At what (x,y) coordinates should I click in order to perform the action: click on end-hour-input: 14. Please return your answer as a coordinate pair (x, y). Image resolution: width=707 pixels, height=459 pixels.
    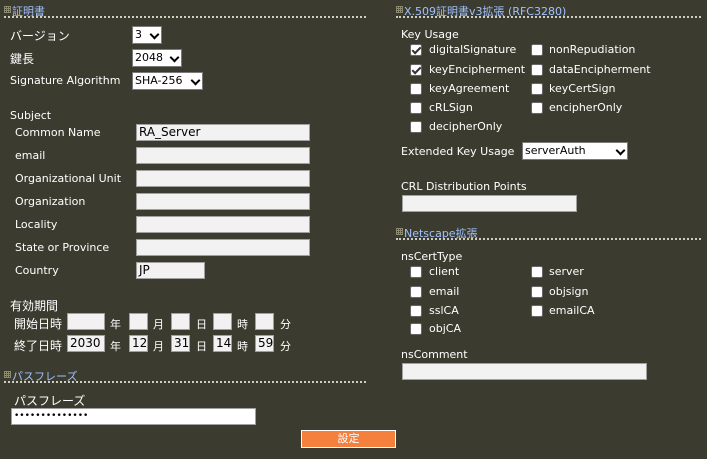
    Looking at the image, I should click on (222, 343).